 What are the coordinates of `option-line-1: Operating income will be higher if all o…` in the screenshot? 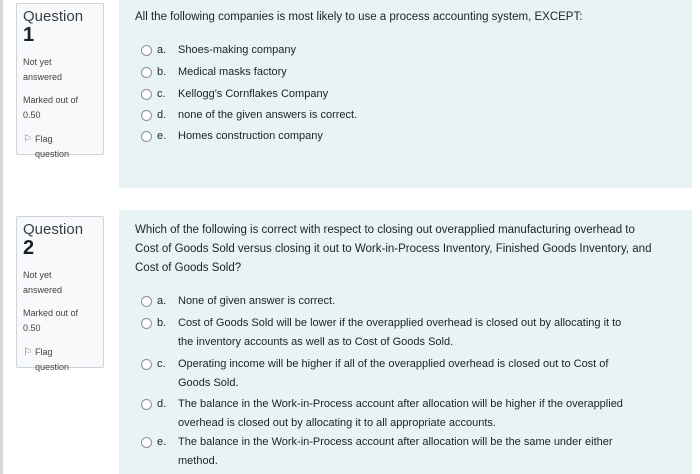 It's located at (393, 364).